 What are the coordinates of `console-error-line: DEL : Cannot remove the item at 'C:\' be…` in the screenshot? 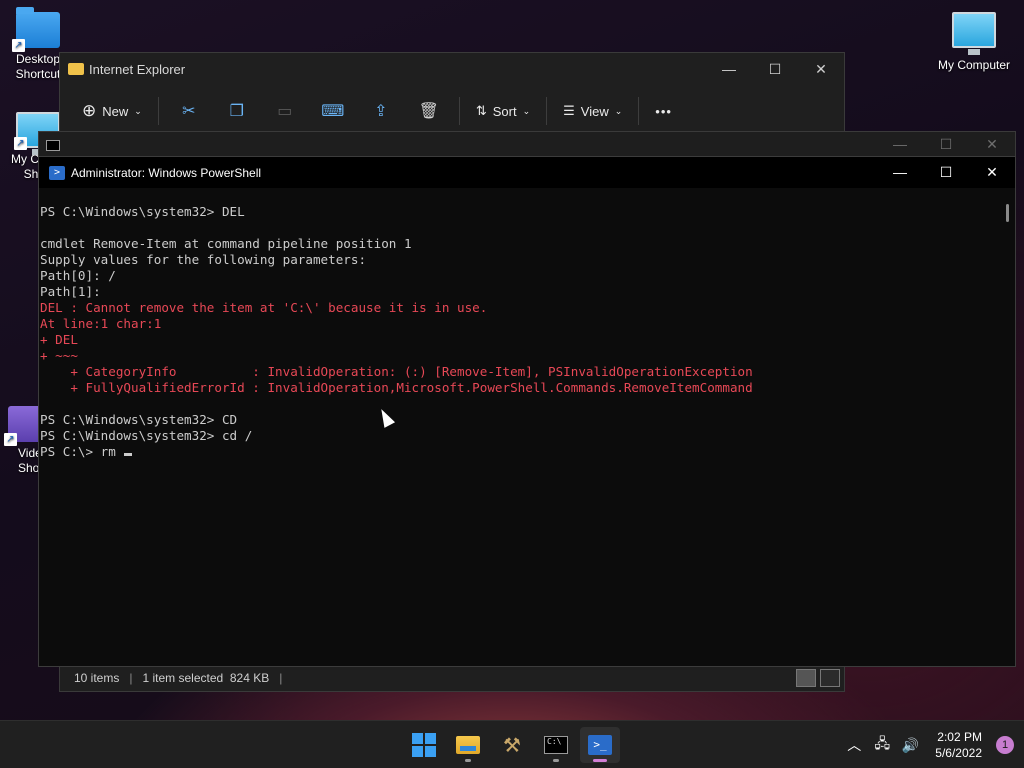 It's located at (264, 307).